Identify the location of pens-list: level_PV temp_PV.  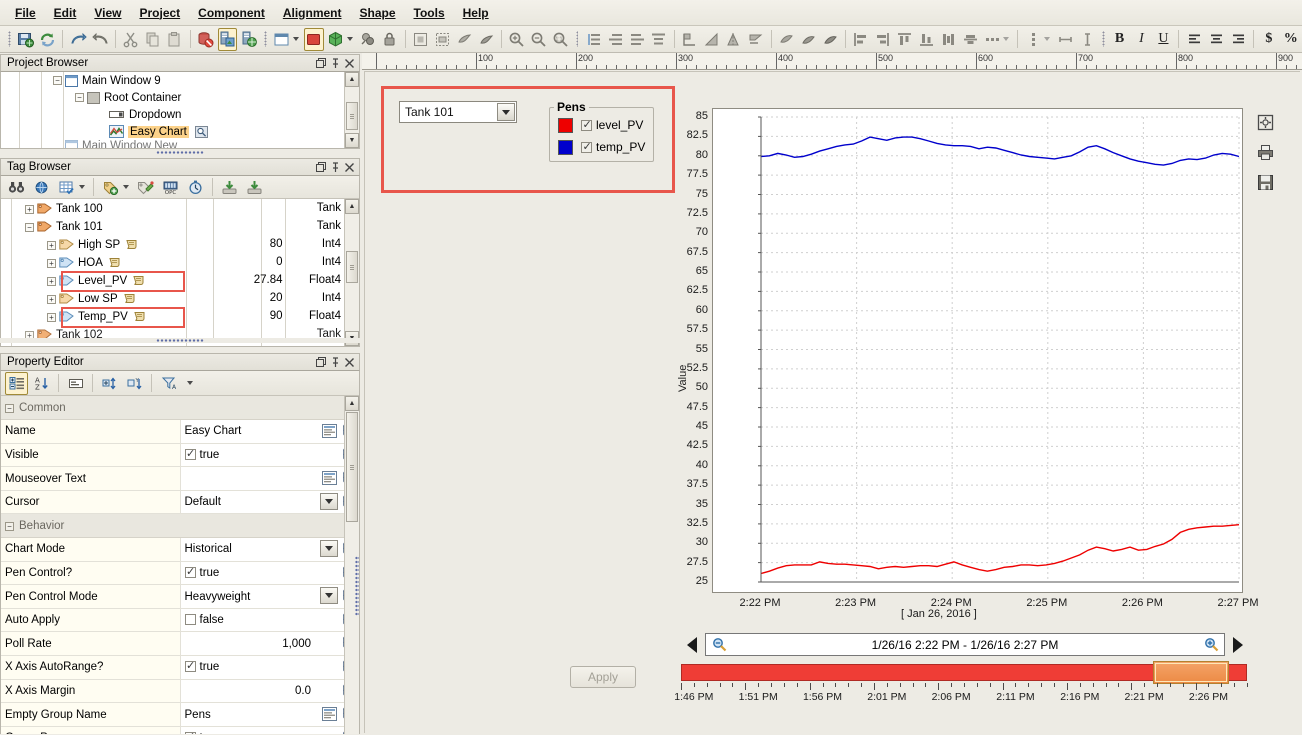
(601, 136).